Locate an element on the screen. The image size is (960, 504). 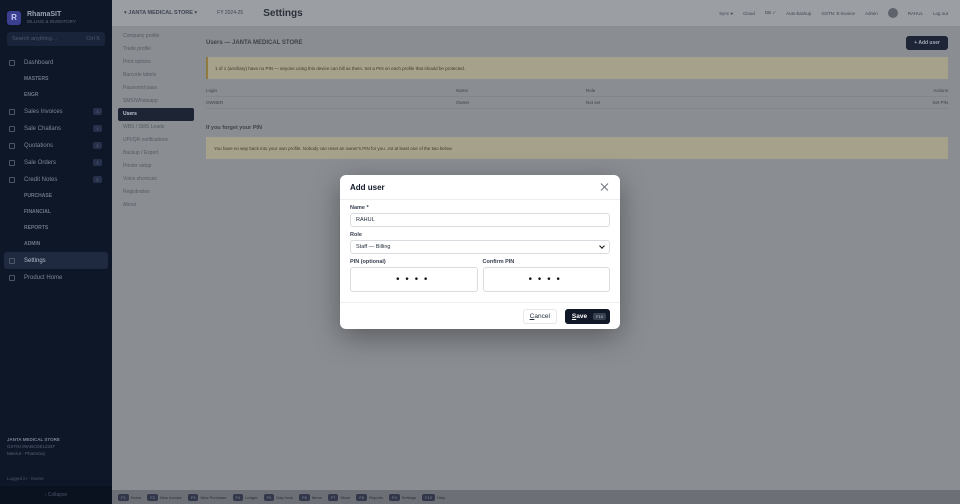
close-icon is located at coordinates (604, 187).